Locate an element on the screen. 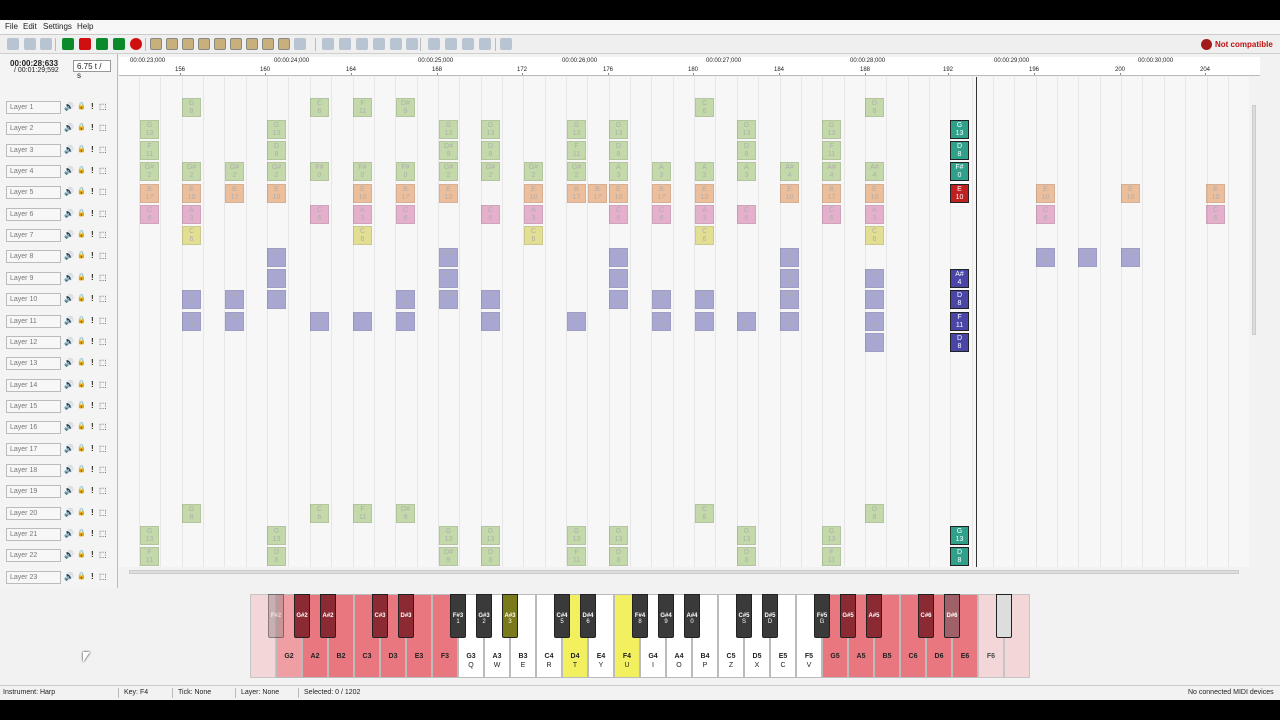  note-block: F# 12 is located at coordinates (789, 299).